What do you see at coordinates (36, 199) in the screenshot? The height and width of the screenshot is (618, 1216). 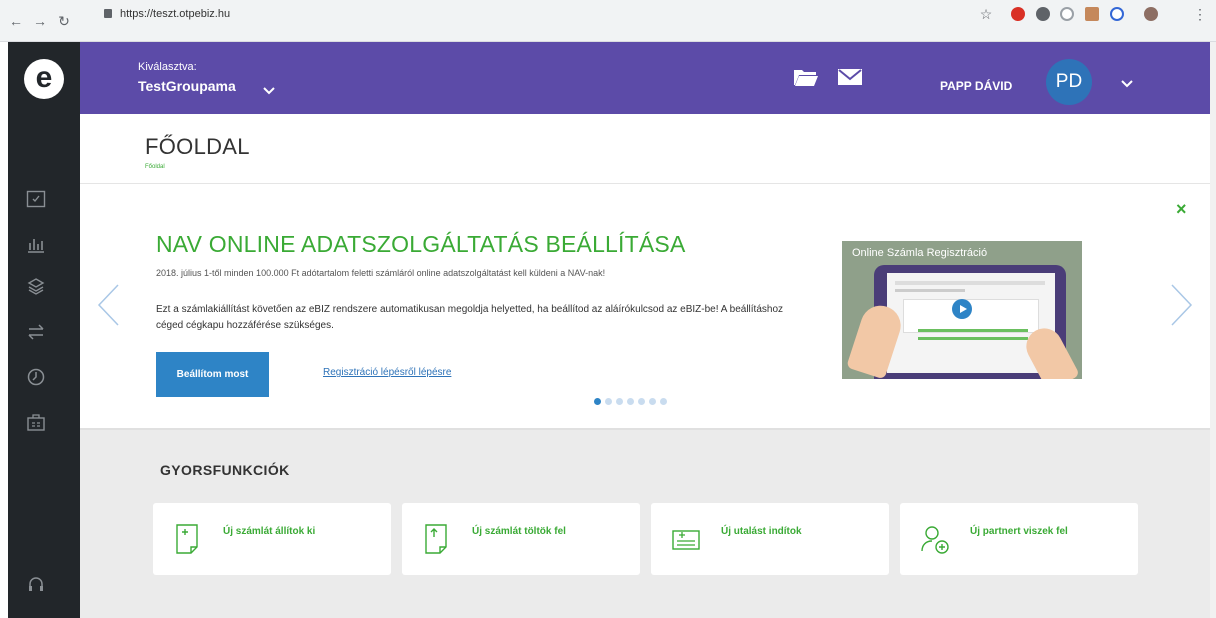 I see `dashboard-icon` at bounding box center [36, 199].